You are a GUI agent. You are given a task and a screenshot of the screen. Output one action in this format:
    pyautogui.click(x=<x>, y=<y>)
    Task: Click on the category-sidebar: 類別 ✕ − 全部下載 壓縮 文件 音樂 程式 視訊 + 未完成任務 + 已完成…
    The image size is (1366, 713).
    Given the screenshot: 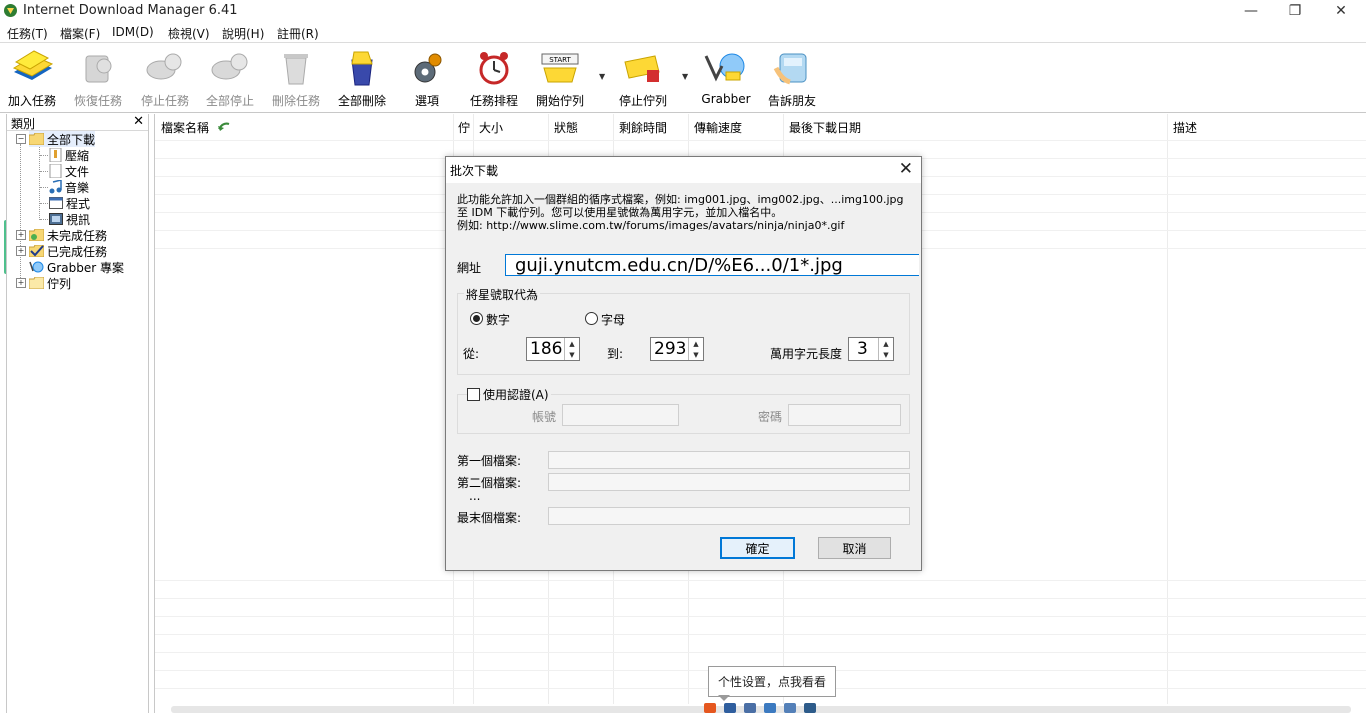 What is the action you would take?
    pyautogui.click(x=77, y=413)
    